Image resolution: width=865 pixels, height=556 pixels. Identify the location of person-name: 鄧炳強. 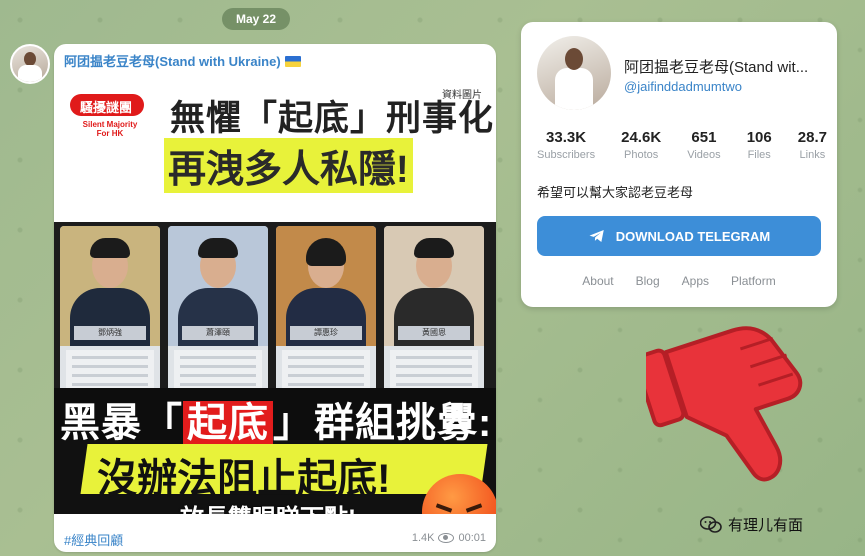
(110, 333).